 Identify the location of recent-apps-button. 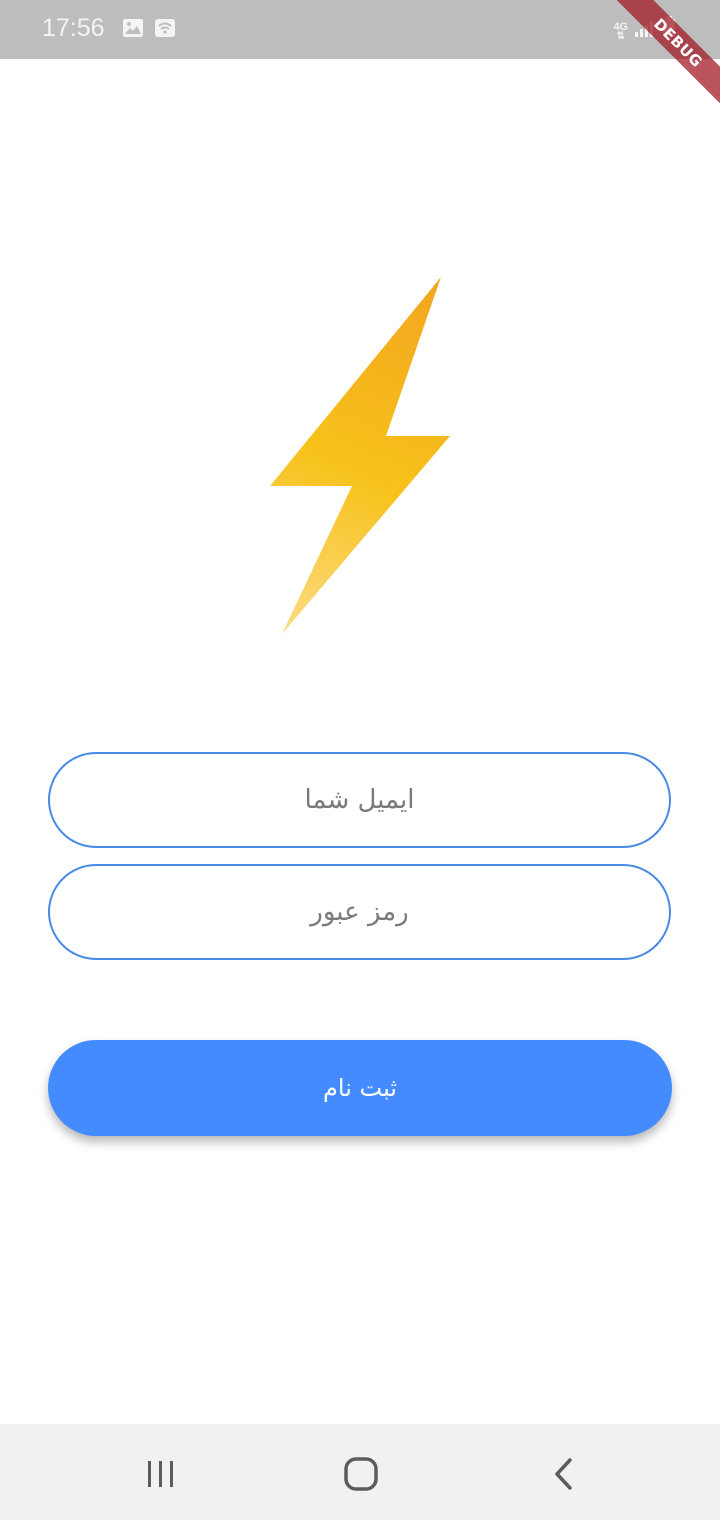
(161, 1474).